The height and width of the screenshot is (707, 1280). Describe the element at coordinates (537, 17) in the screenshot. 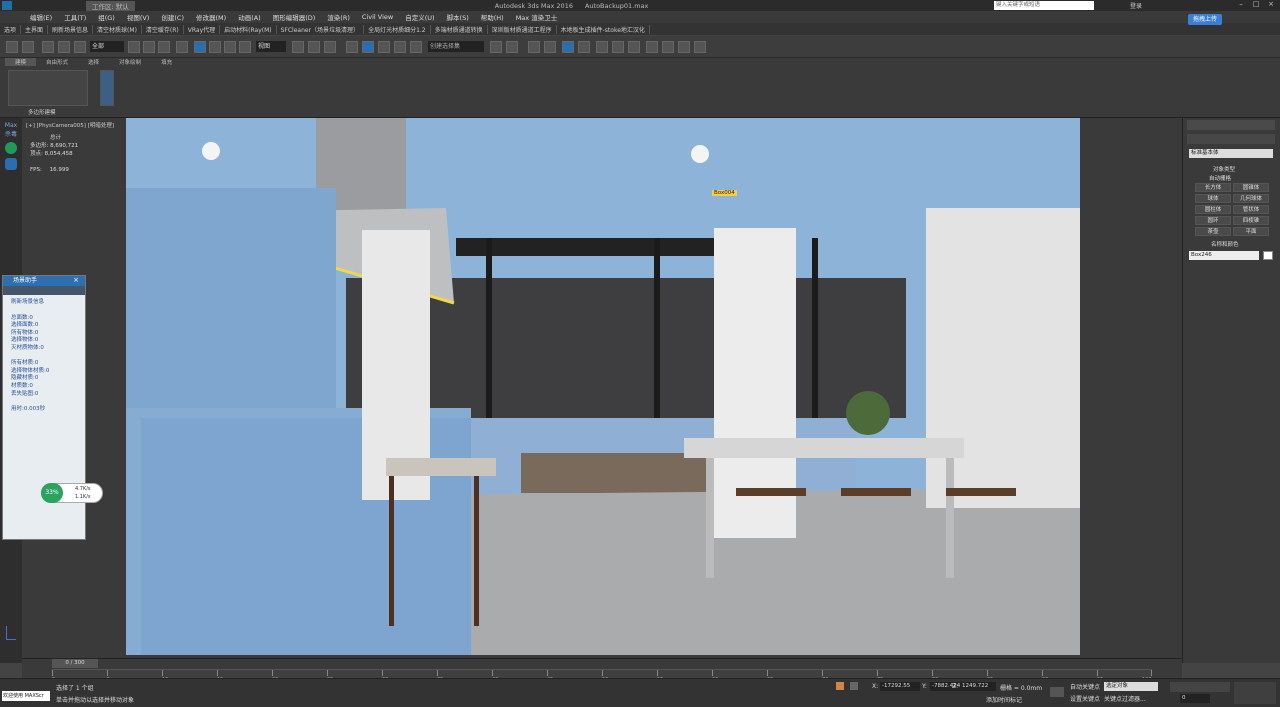

I see `menu-max-guard: Max 渲染卫士` at that location.